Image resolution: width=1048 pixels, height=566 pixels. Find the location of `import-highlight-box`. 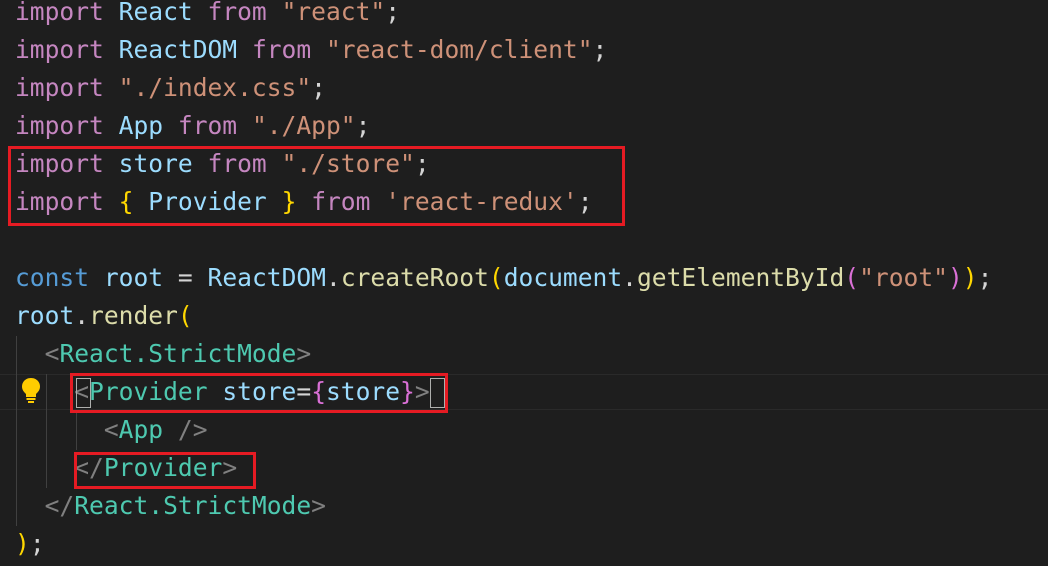

import-highlight-box is located at coordinates (316, 186).